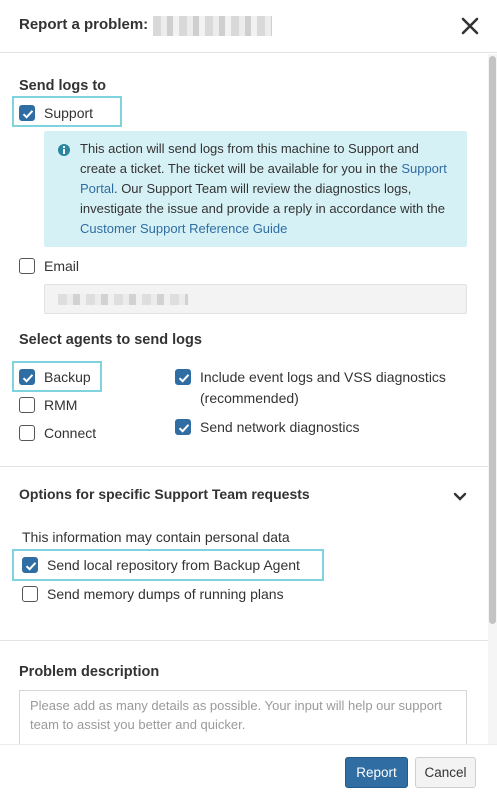 The width and height of the screenshot is (497, 803). I want to click on close-icon, so click(470, 26).